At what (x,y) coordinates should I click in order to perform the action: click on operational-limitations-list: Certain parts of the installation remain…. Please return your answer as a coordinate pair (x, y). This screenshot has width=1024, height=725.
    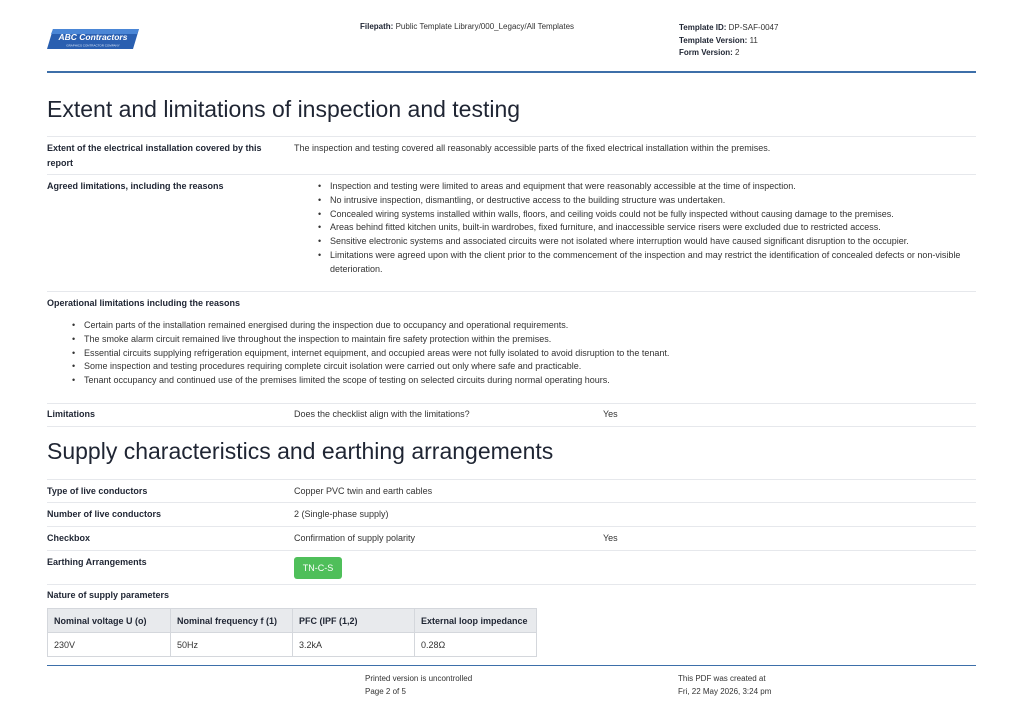
    Looking at the image, I should click on (523, 353).